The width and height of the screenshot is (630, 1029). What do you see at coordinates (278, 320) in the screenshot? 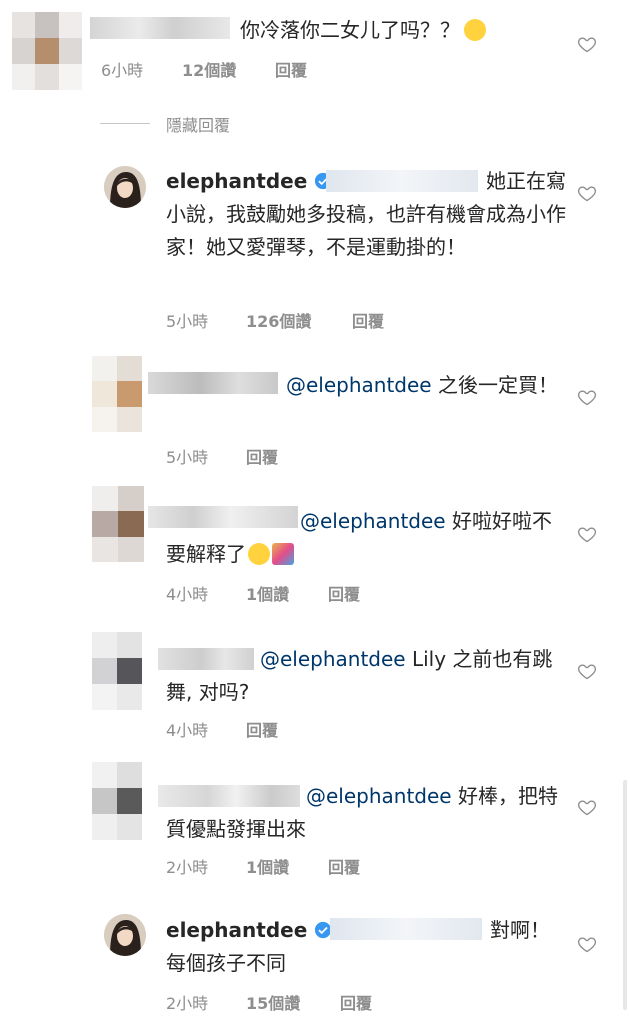
I see `like-count: 126個讚` at bounding box center [278, 320].